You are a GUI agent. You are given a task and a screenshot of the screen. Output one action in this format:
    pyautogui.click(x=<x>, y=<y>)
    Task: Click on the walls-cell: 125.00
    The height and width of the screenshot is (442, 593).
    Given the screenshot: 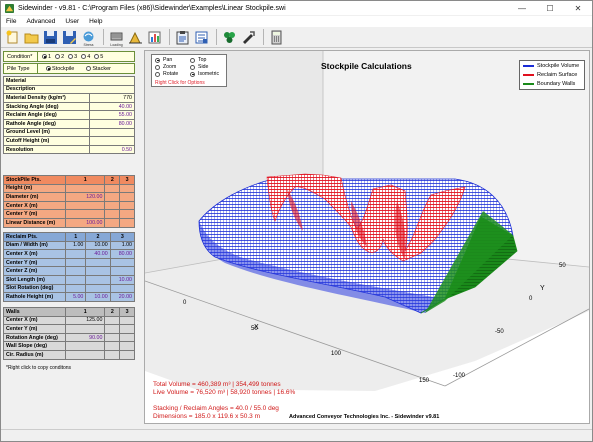 What is the action you would take?
    pyautogui.click(x=85, y=320)
    